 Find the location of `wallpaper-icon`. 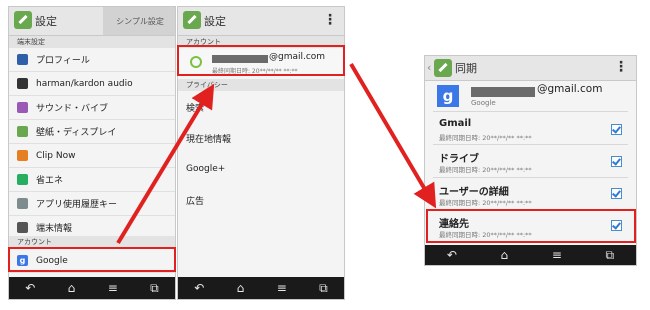

wallpaper-icon is located at coordinates (22, 131).